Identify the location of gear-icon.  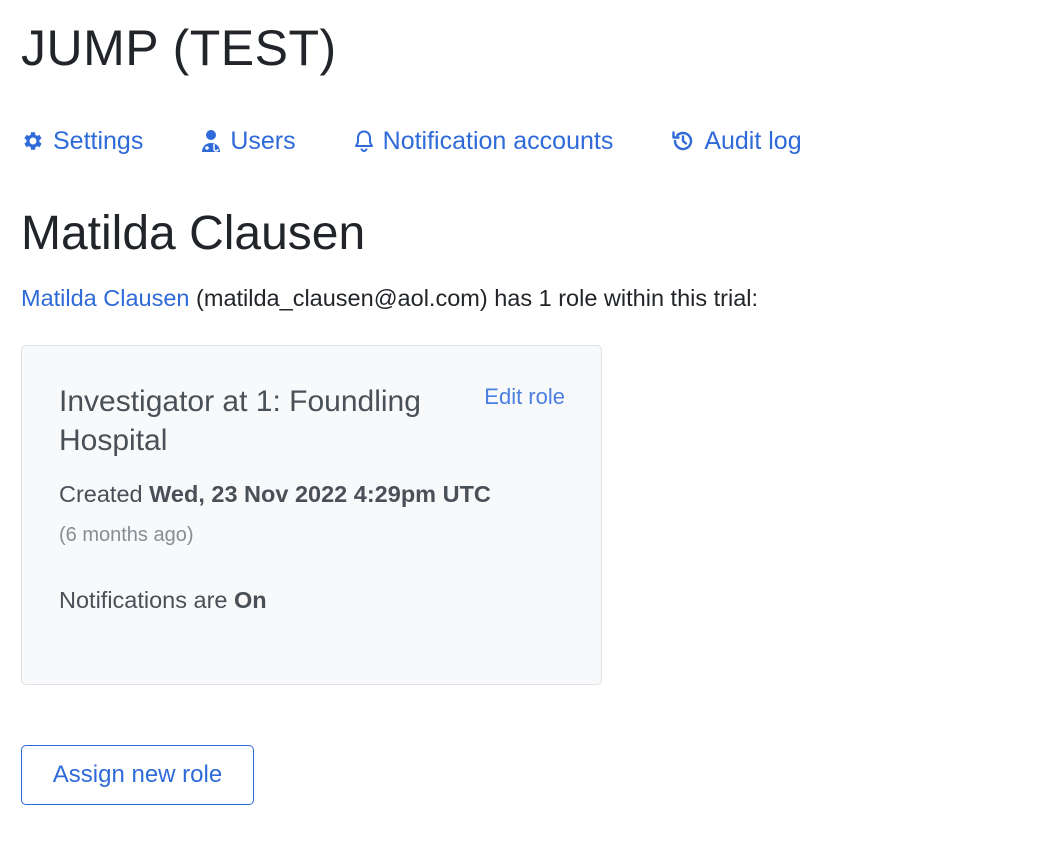
(33, 141).